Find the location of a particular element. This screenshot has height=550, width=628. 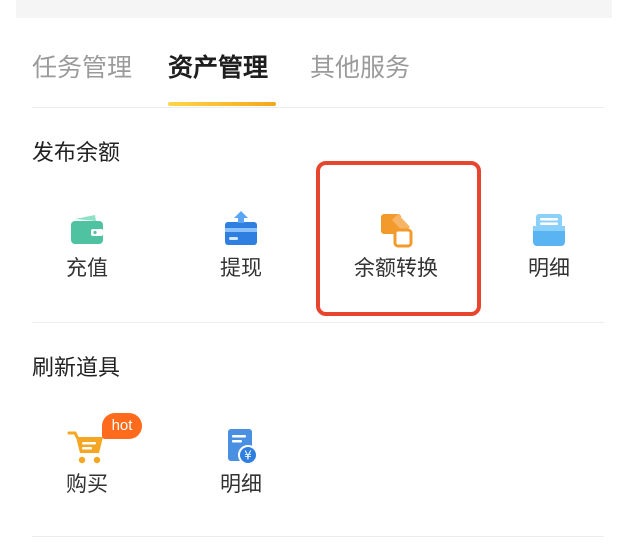

recharge-button: 充值 is located at coordinates (87, 249).